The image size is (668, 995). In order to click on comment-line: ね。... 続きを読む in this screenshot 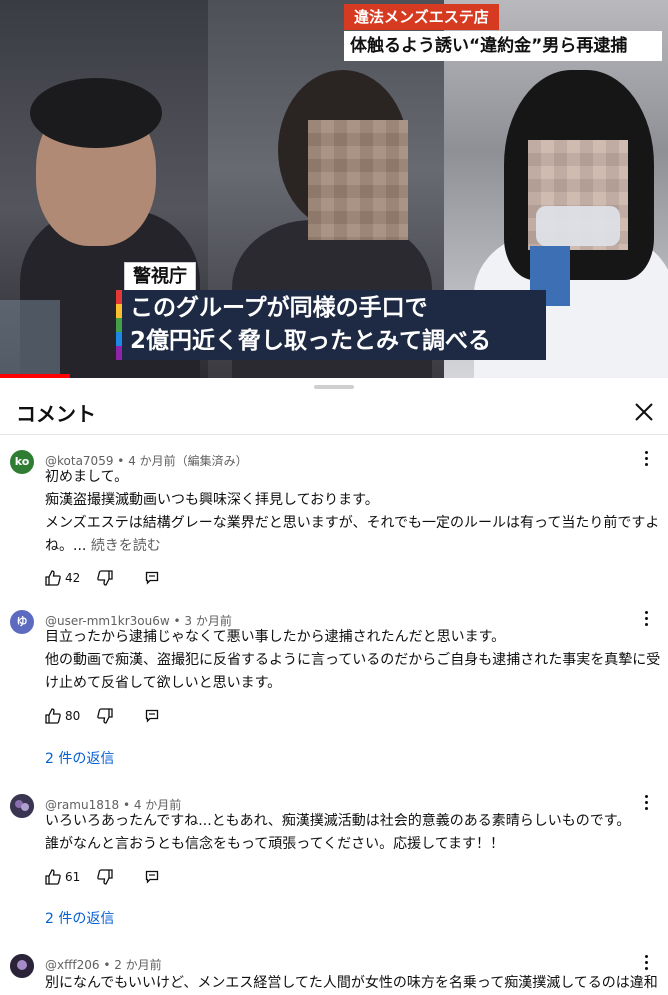, I will do `click(103, 546)`.